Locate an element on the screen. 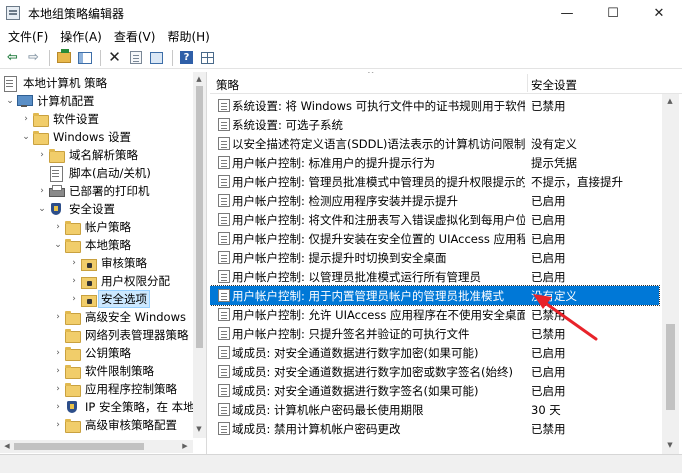 The image size is (682, 473). tree-item-user-rights: › 用户权限分配 is located at coordinates (120, 281).